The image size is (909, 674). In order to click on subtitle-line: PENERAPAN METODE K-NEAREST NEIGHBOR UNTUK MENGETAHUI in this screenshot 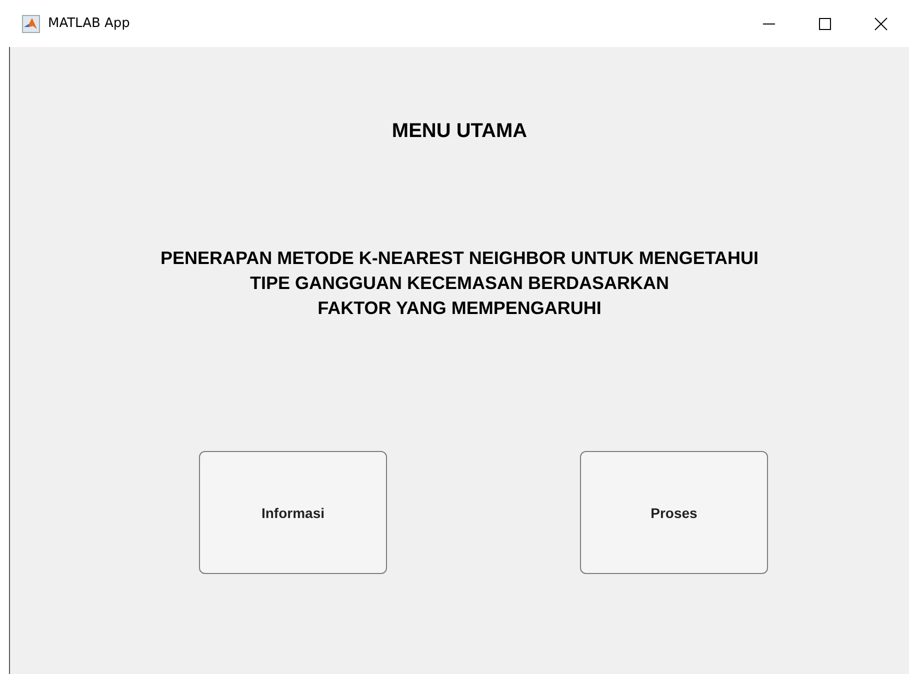, I will do `click(459, 258)`.